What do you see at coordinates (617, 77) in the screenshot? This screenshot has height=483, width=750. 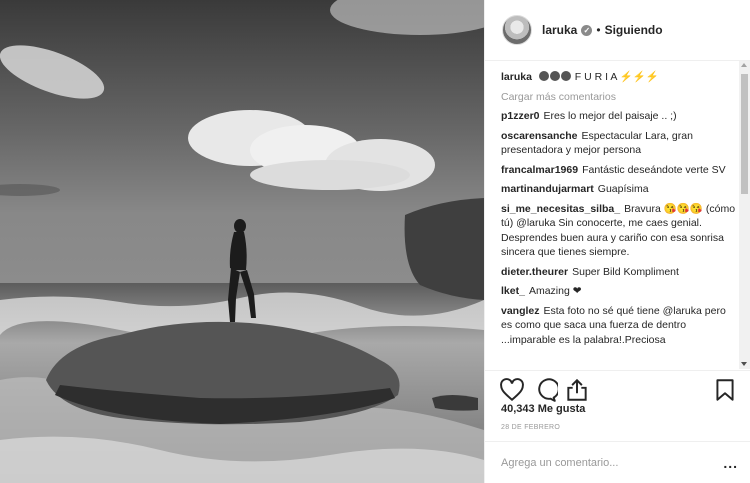 I see `post-caption: laruka F U R I A ⚡⚡⚡` at bounding box center [617, 77].